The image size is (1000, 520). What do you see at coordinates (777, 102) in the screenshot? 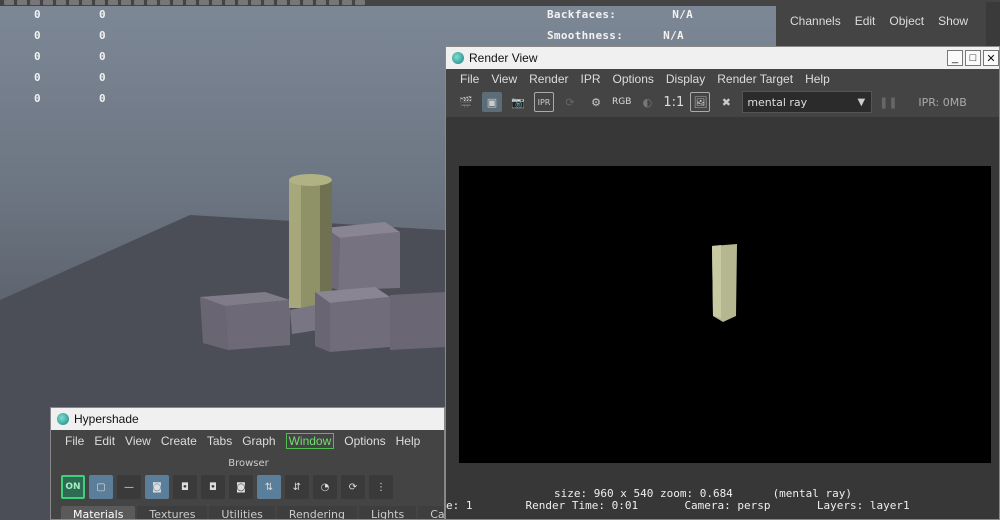
I see `renderer-selected-value: mental ray` at bounding box center [777, 102].